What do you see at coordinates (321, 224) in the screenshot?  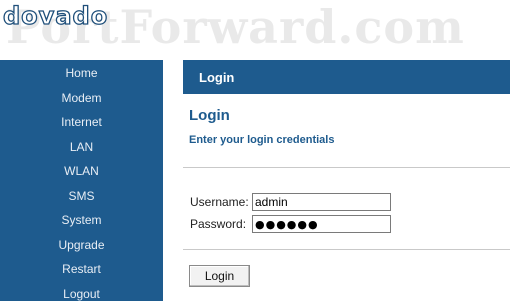 I see `password-input` at bounding box center [321, 224].